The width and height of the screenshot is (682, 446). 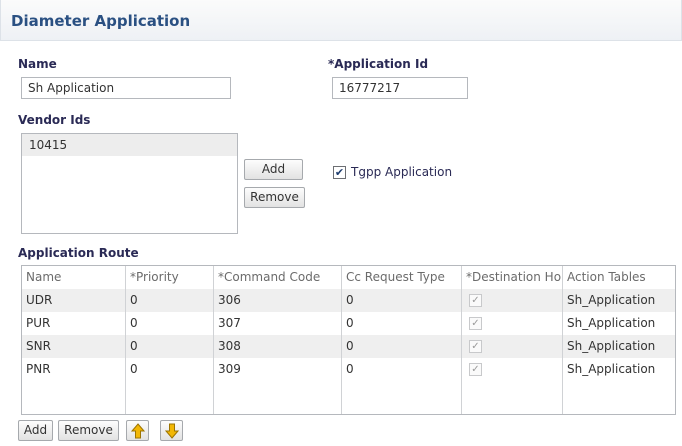 What do you see at coordinates (512, 277) in the screenshot?
I see `column-header-destination-host: *Destination Ho` at bounding box center [512, 277].